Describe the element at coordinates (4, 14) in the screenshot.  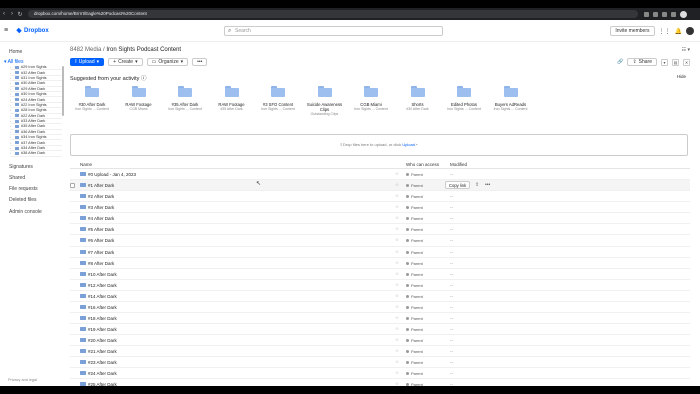
I see `back-icon: ‹` at that location.